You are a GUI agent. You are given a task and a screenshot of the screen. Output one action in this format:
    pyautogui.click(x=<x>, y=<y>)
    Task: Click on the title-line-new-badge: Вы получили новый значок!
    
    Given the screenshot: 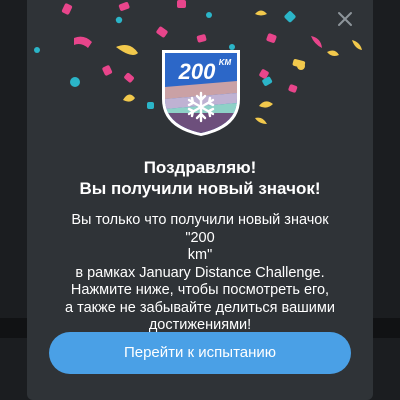 What is the action you would take?
    pyautogui.click(x=200, y=188)
    